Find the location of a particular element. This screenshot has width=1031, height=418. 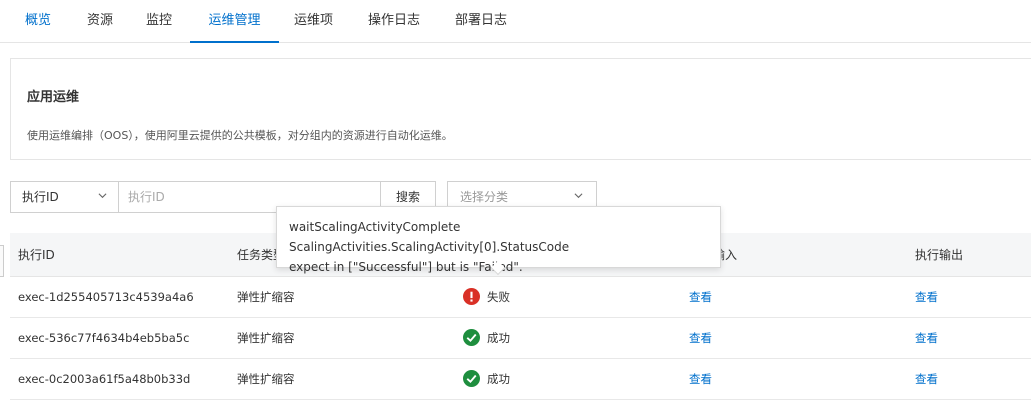

exec-id-cell: exec-536c77f4634b4eb5ba5c is located at coordinates (104, 338).